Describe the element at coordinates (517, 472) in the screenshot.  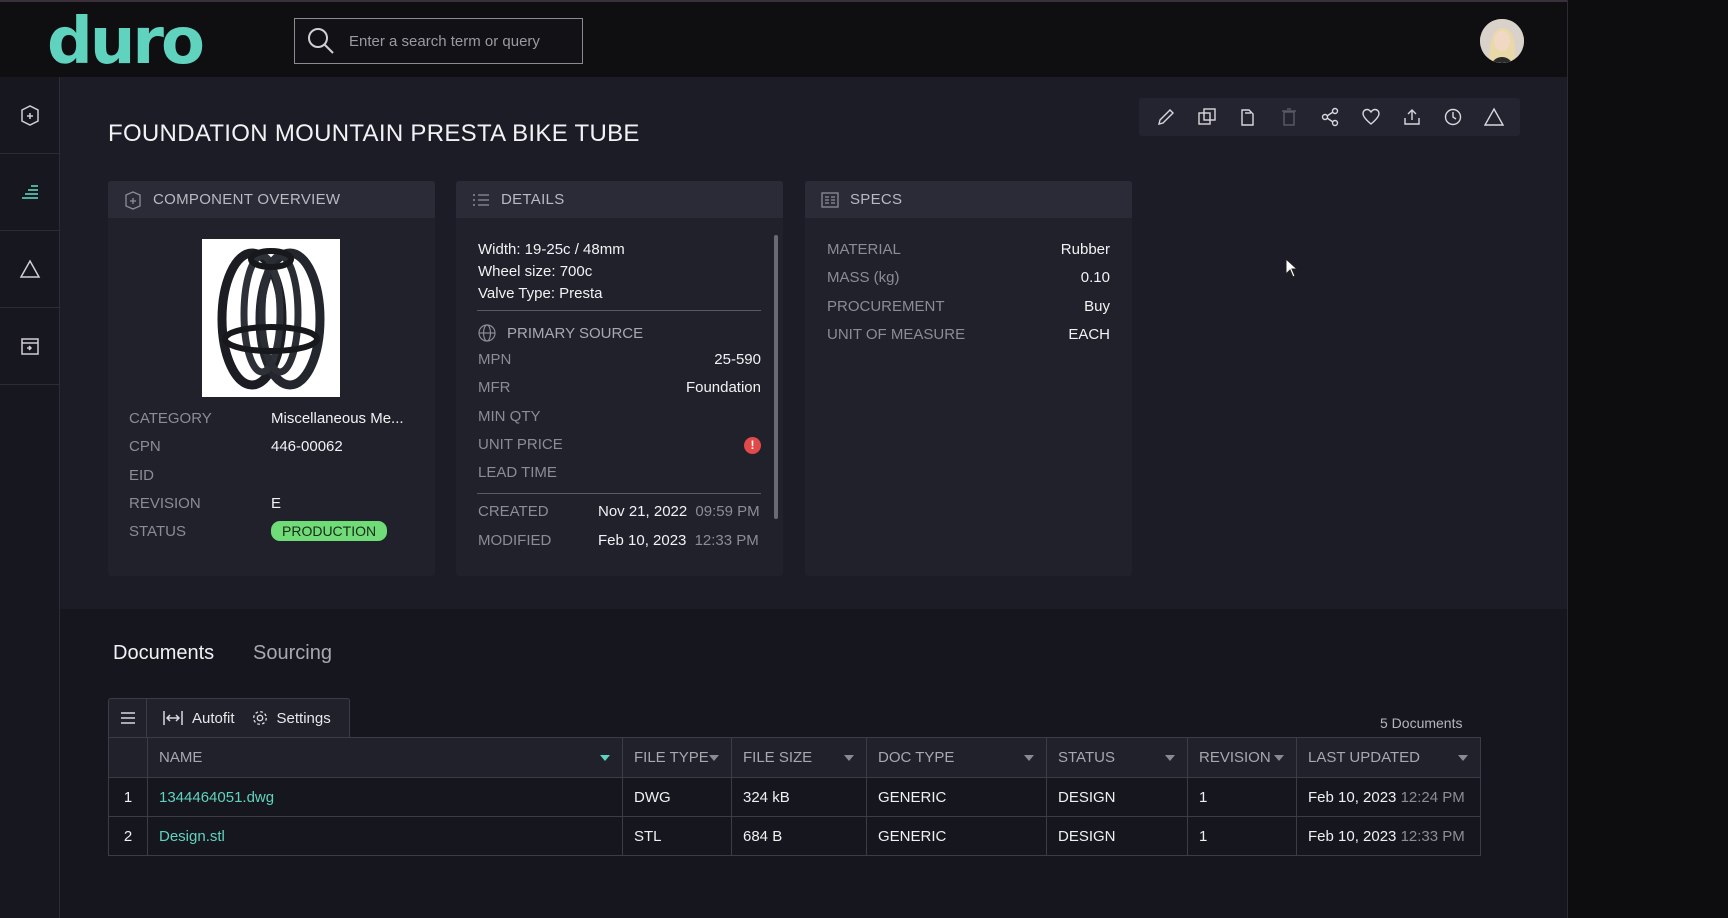
I see `lead-time-label: LEAD TIME` at that location.